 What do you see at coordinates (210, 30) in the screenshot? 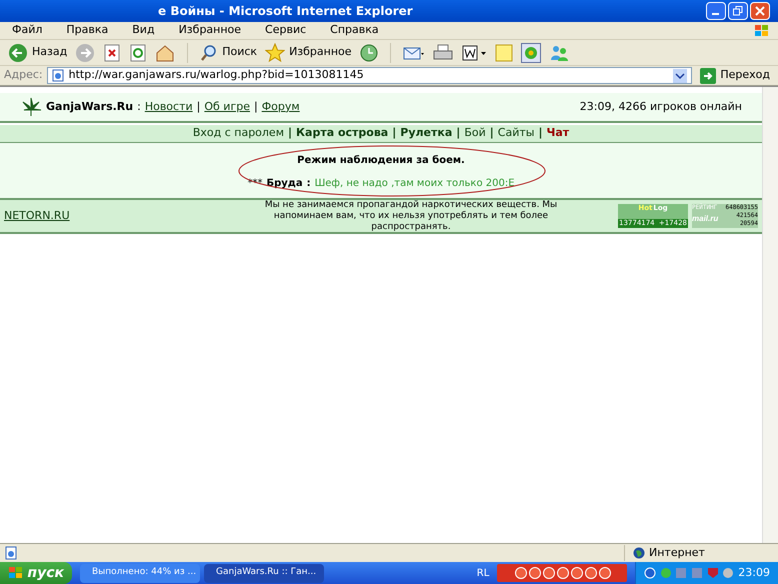
I see `menu-item: Избранное` at bounding box center [210, 30].